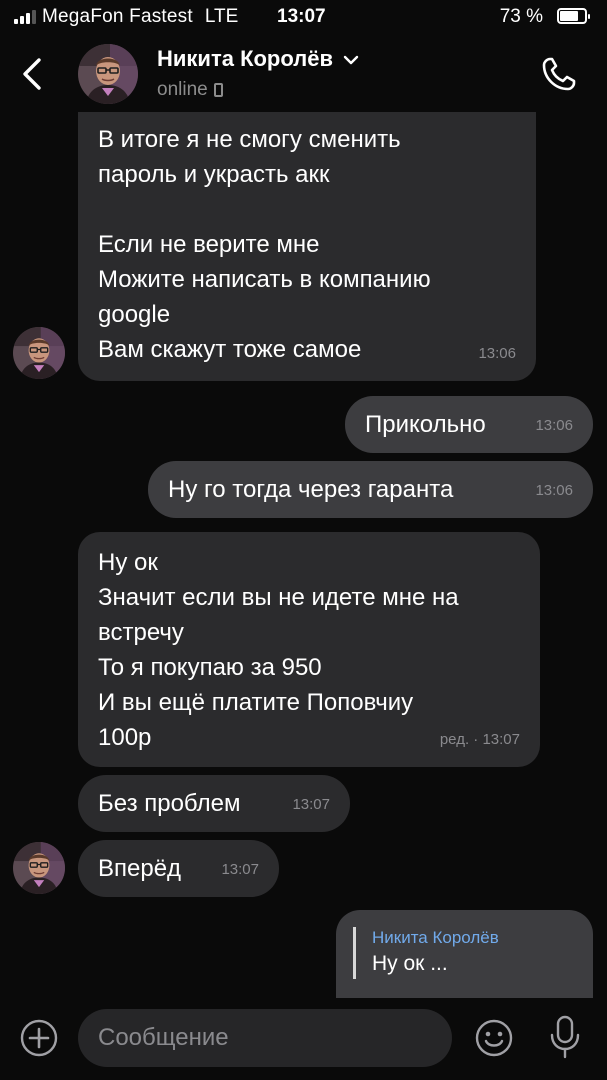 This screenshot has height=1080, width=607. I want to click on message-bubble-outgoing: Прикольно 13:06, so click(469, 424).